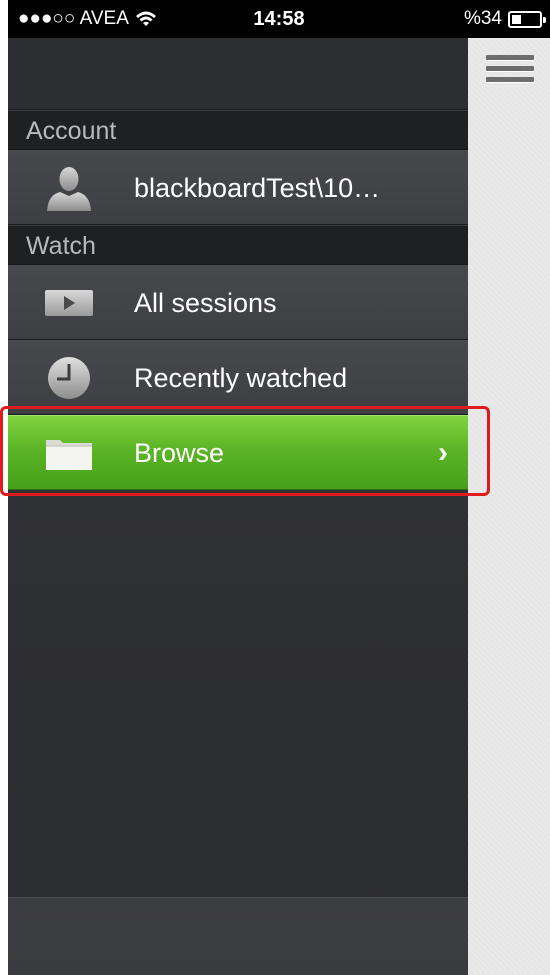  Describe the element at coordinates (69, 455) in the screenshot. I see `folder-icon` at that location.